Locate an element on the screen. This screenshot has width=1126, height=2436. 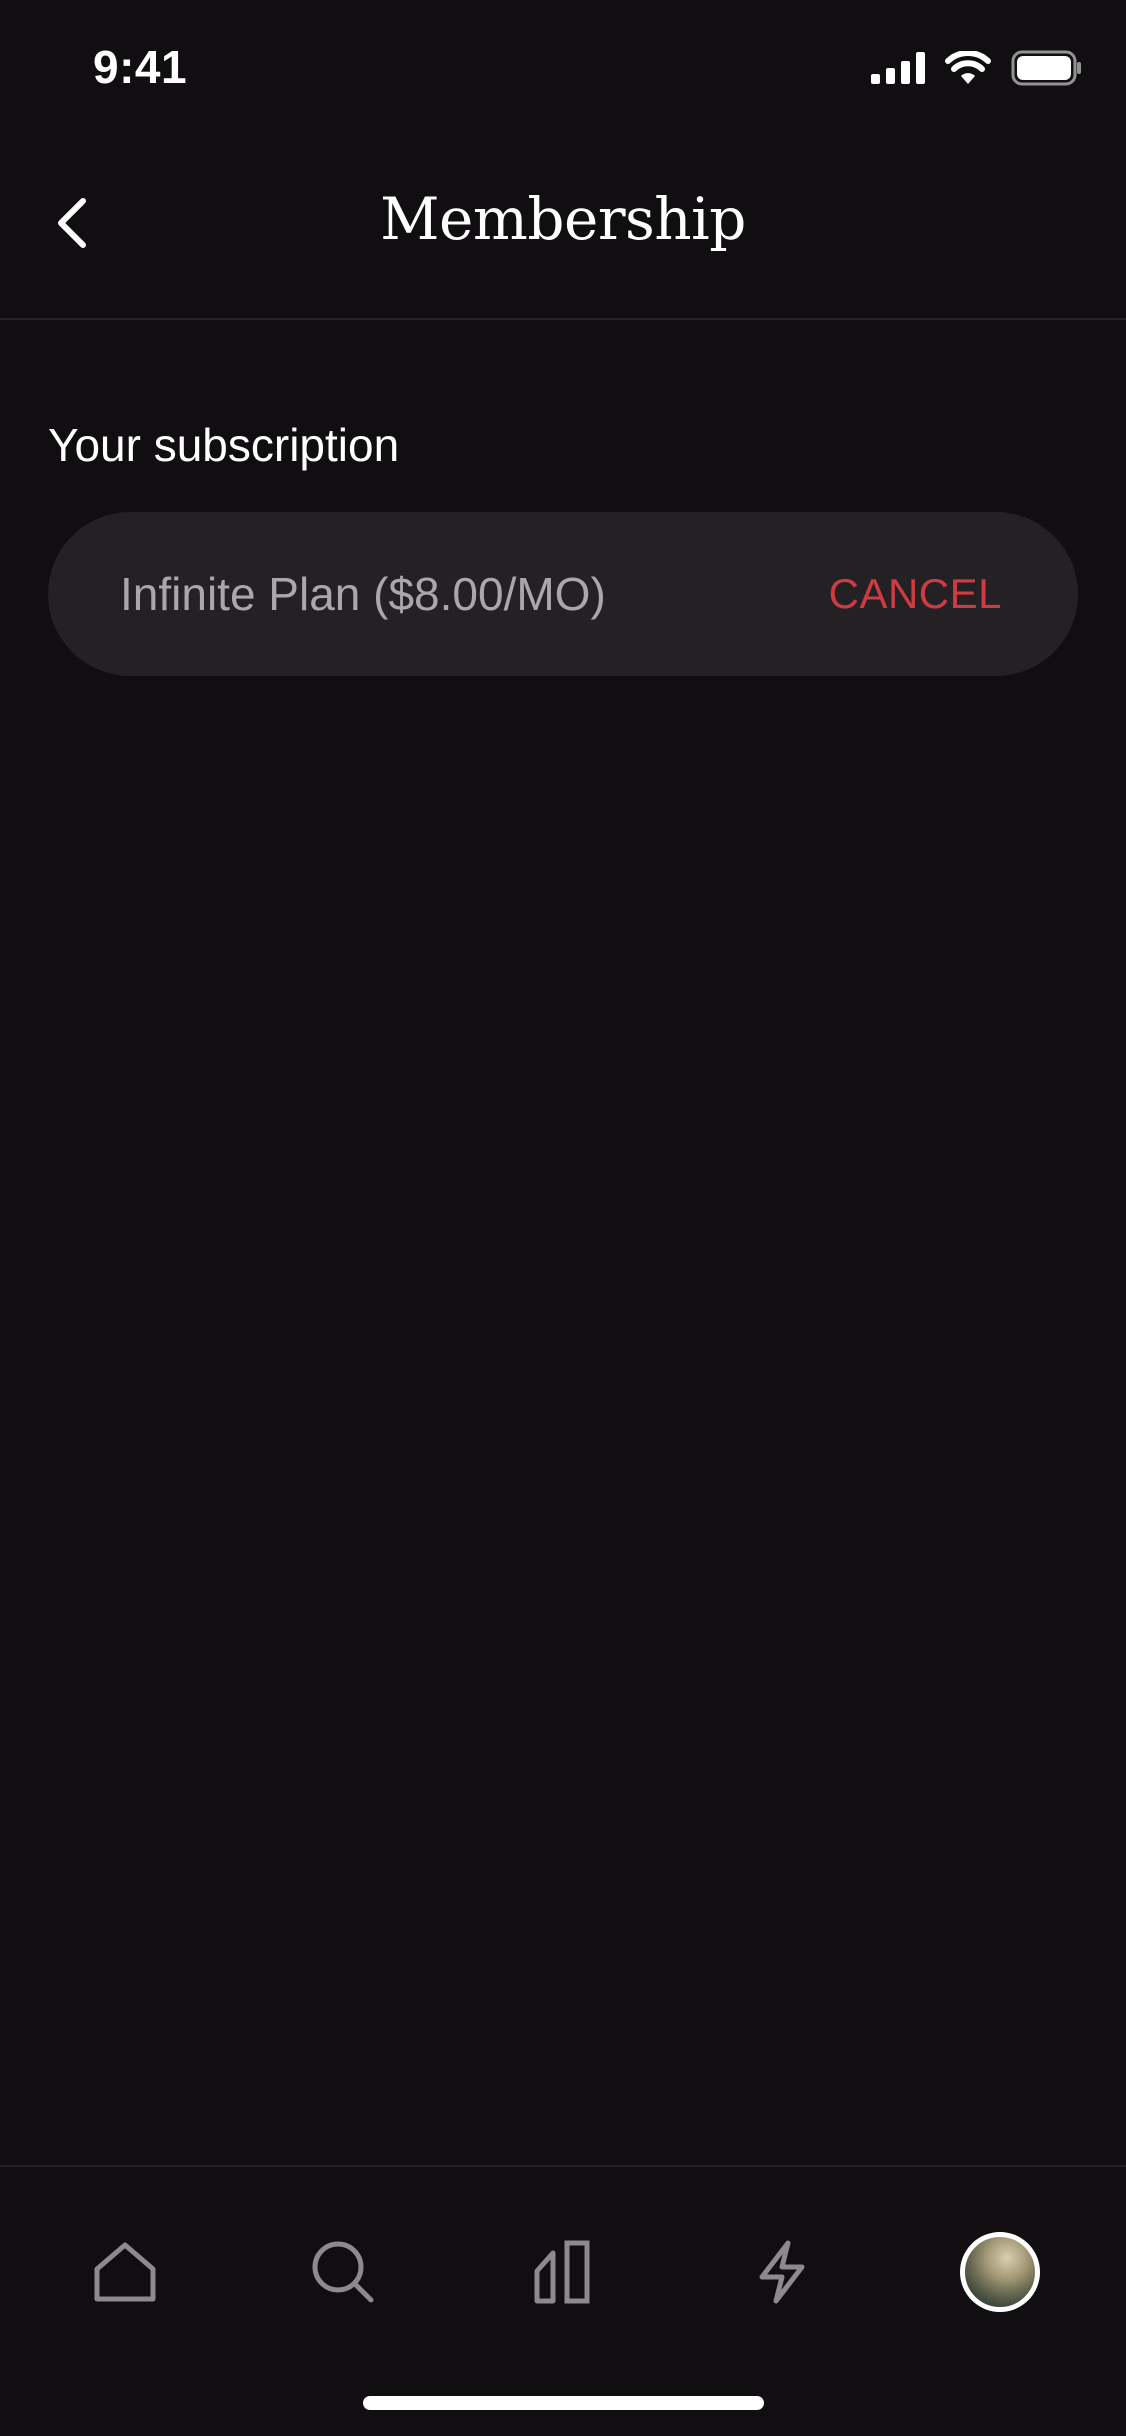
status-icons is located at coordinates (977, 68).